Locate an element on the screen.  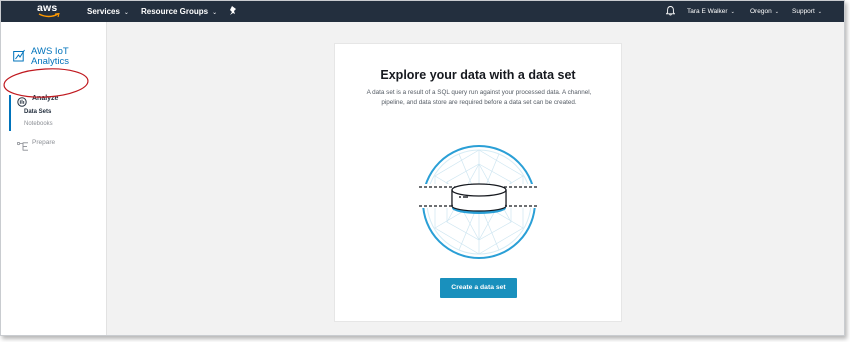
resource-groups-menu: Resource Groups ⌄ is located at coordinates (179, 11).